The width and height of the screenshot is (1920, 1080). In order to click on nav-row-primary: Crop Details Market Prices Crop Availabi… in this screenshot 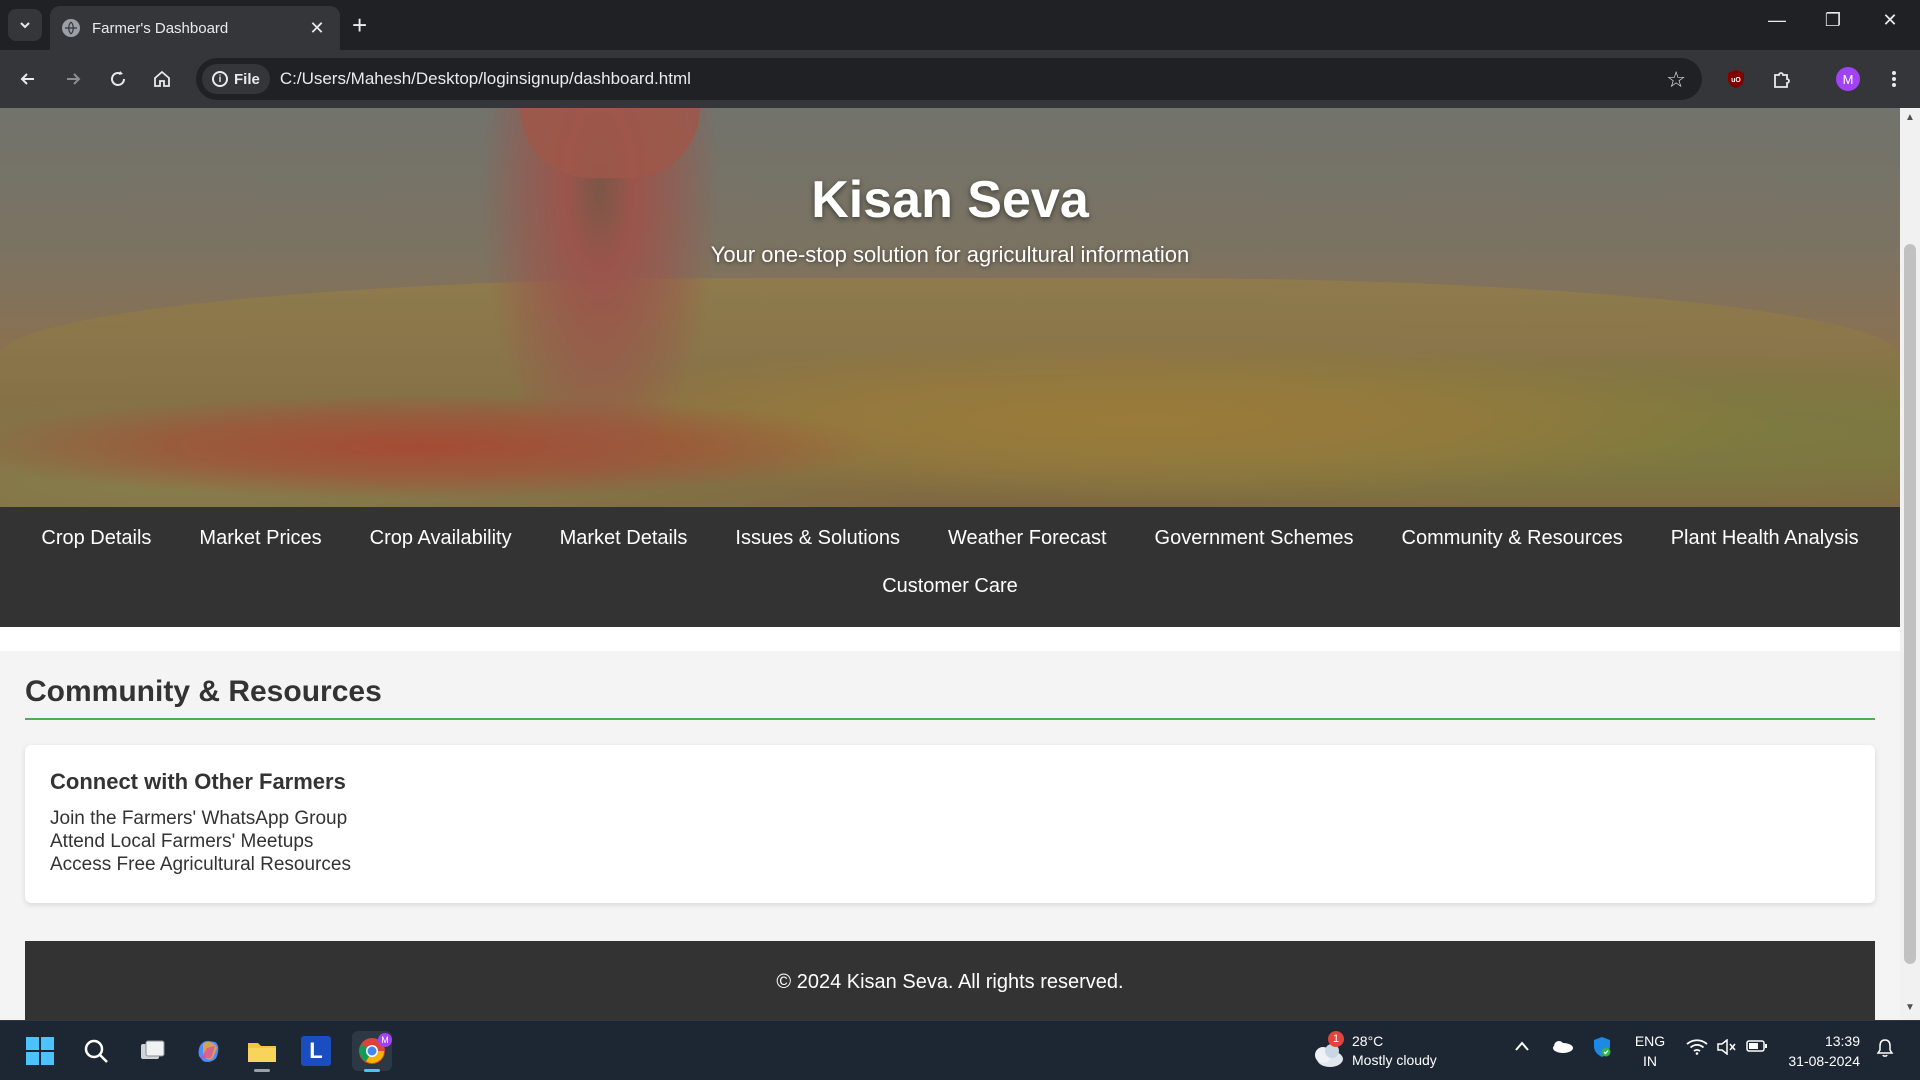, I will do `click(950, 538)`.